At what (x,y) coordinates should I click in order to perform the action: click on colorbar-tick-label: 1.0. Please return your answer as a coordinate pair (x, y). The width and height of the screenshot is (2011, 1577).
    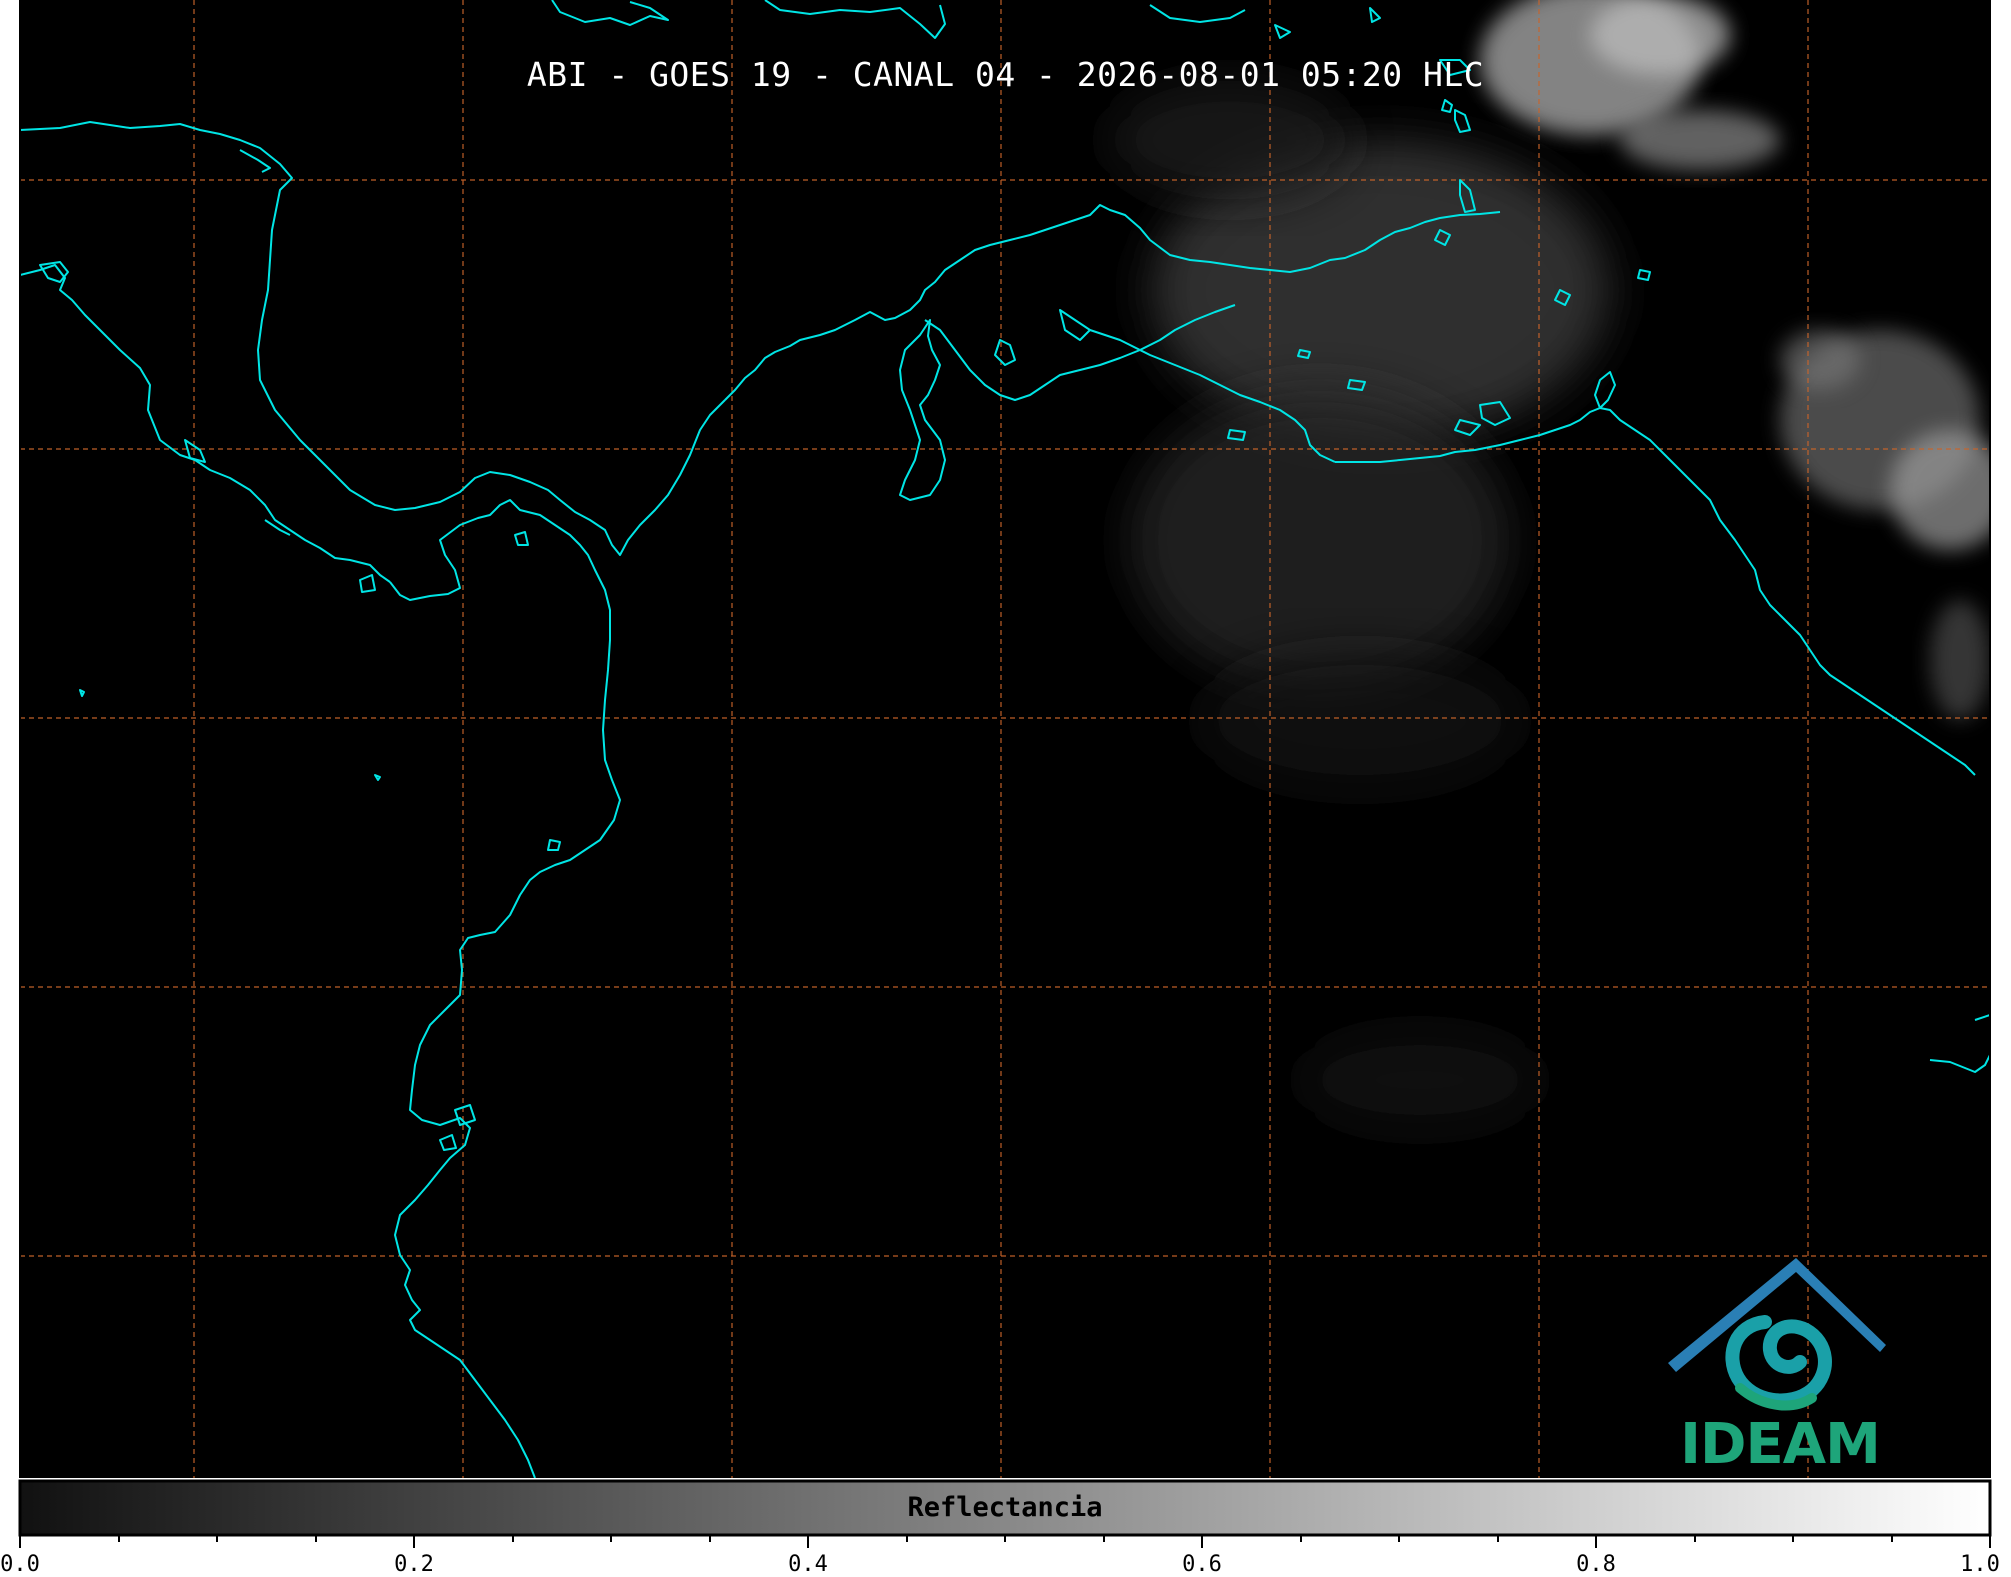
    Looking at the image, I should click on (1980, 1564).